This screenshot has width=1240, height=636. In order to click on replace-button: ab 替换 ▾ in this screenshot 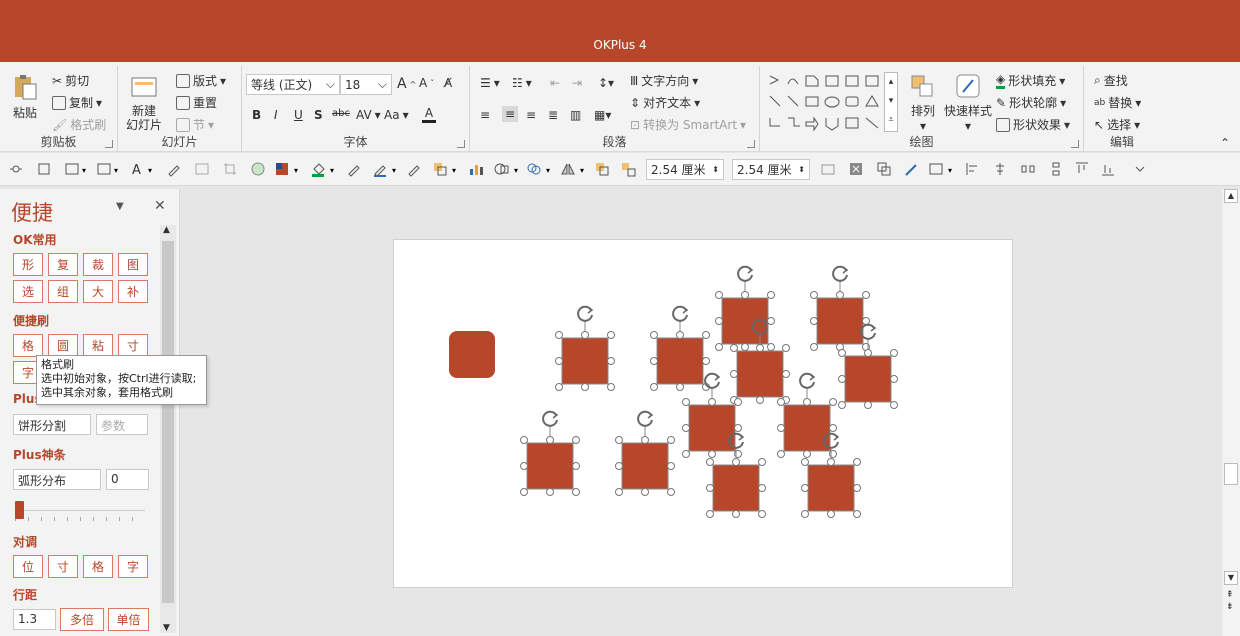, I will do `click(1117, 102)`.